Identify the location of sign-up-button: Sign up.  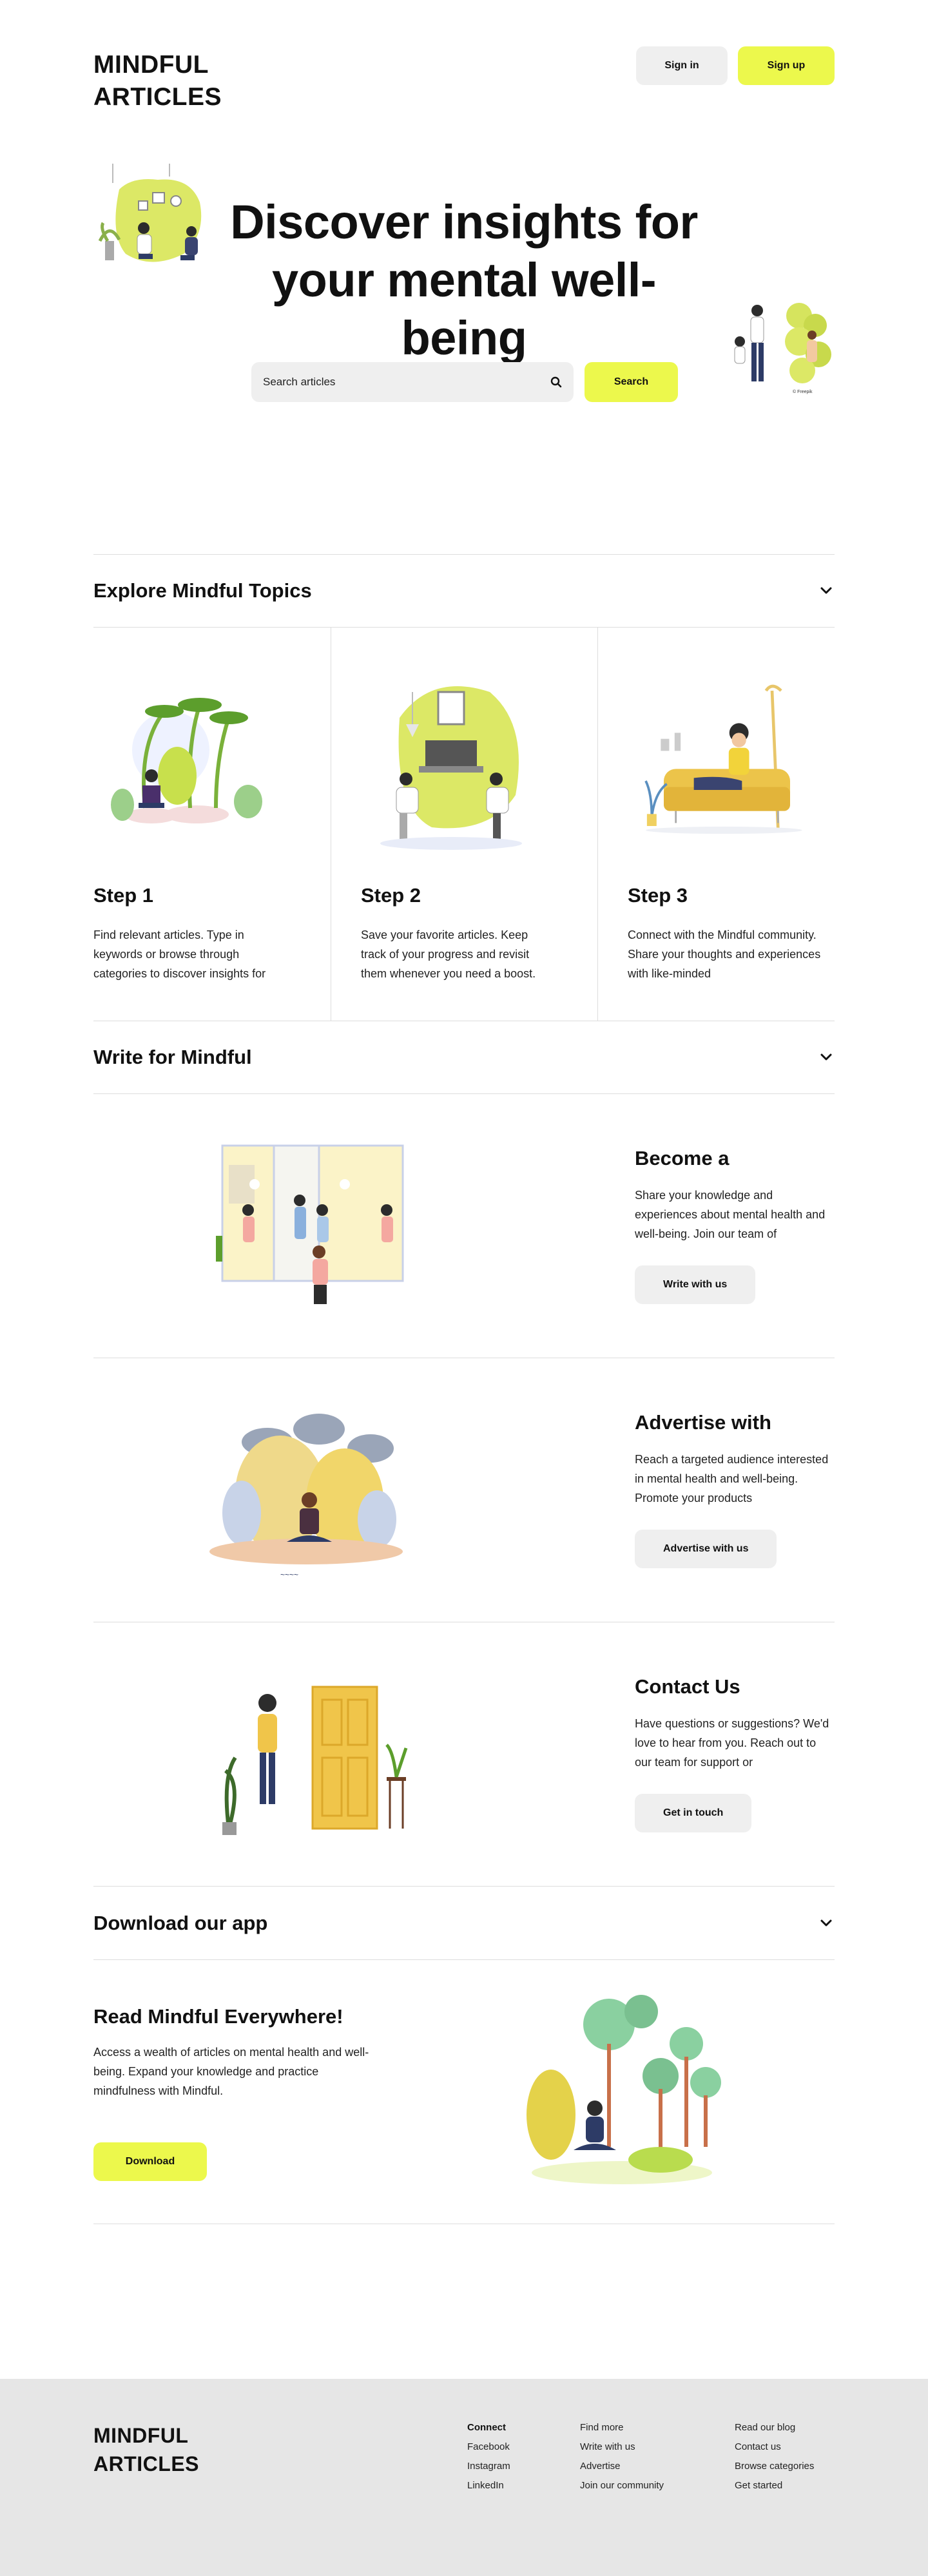
(786, 65).